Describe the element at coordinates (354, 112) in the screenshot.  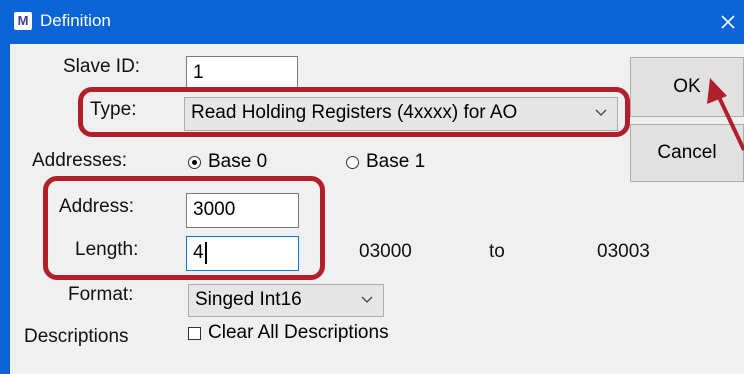
I see `type-select-value: Read Holding Registers (4xxxx) for AO` at that location.